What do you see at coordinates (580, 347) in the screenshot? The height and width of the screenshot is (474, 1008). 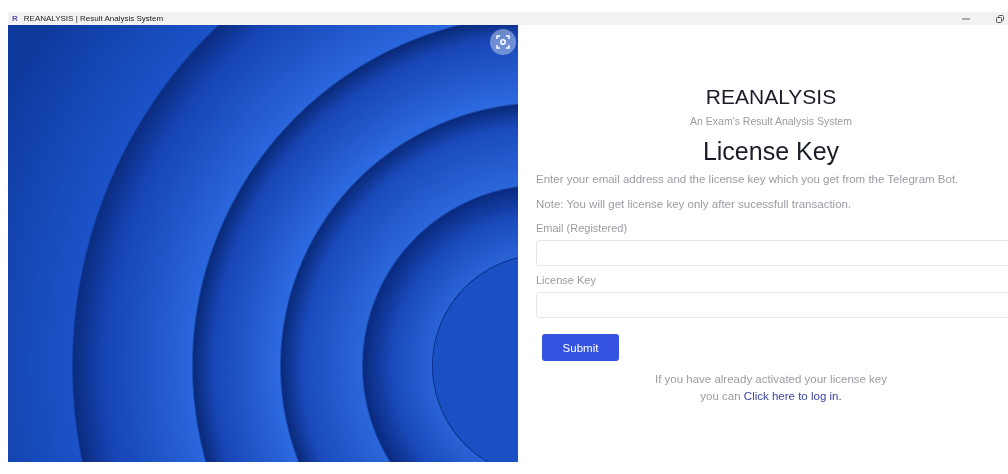 I see `submit-button: Submit` at bounding box center [580, 347].